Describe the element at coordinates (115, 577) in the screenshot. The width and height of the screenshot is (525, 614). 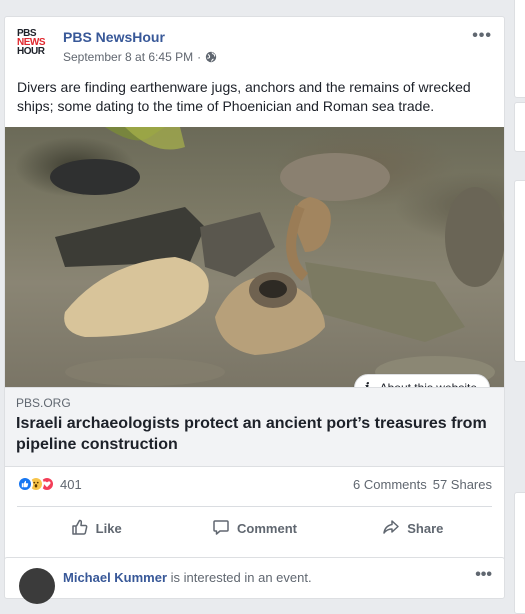
I see `next-post-author-link: Michael Kummer` at that location.